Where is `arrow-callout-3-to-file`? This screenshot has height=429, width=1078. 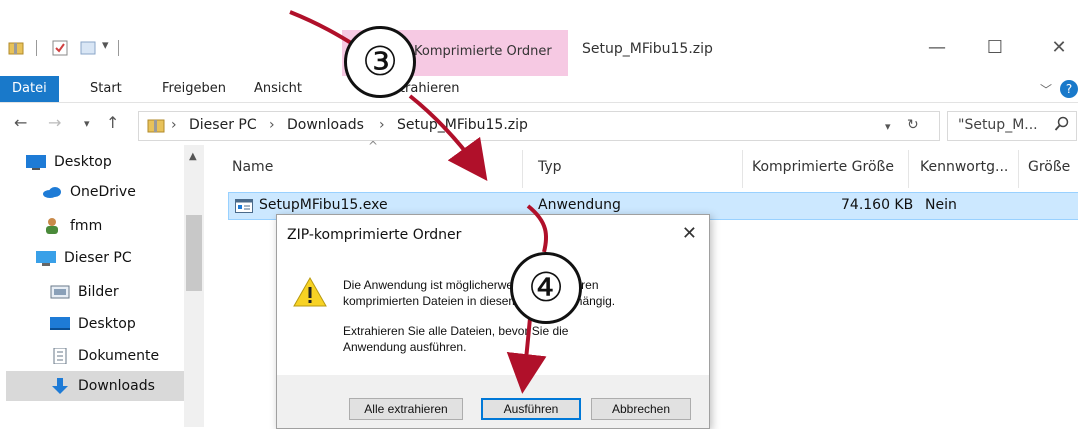
arrow-callout-3-to-file is located at coordinates (448, 137).